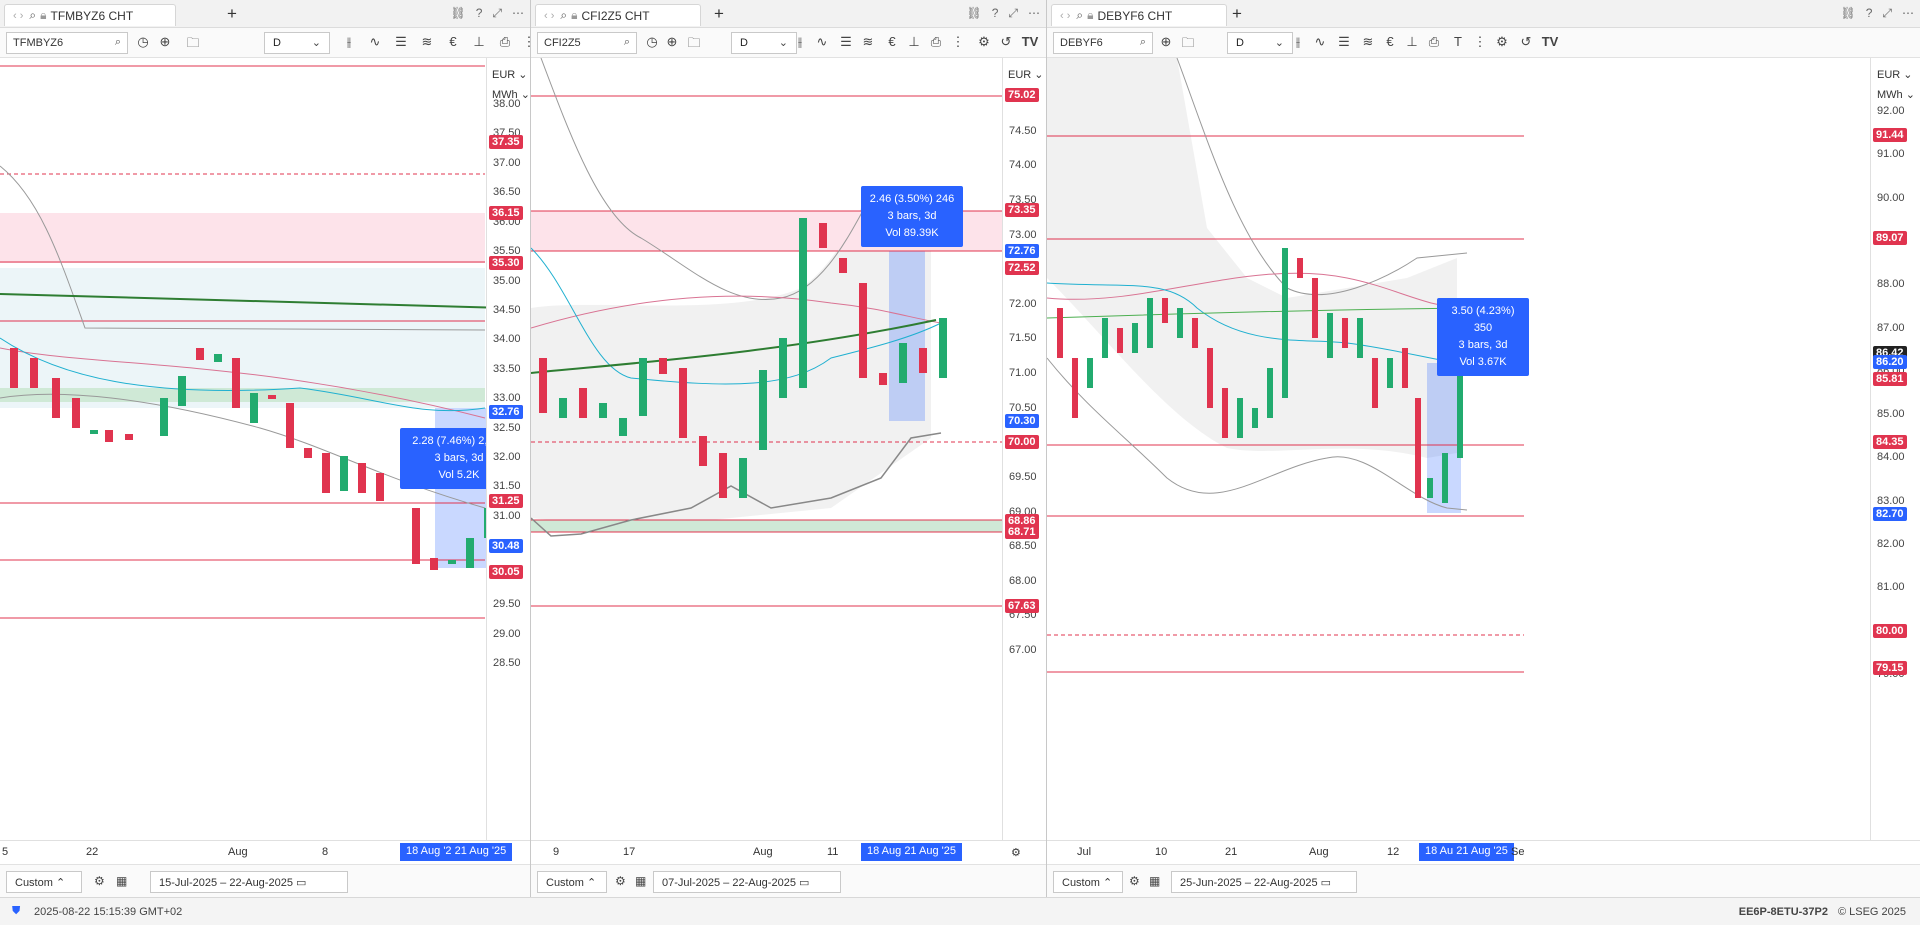 This screenshot has height=925, width=1920. What do you see at coordinates (507, 663) in the screenshot?
I see `y-tick: 28.50` at bounding box center [507, 663].